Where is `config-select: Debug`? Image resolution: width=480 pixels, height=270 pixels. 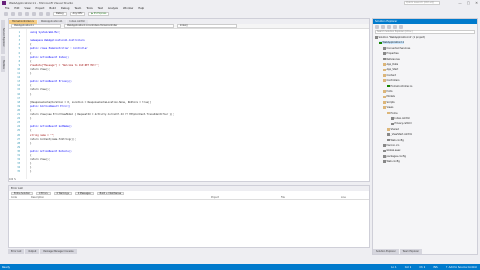 config-select: Debug is located at coordinates (60, 14).